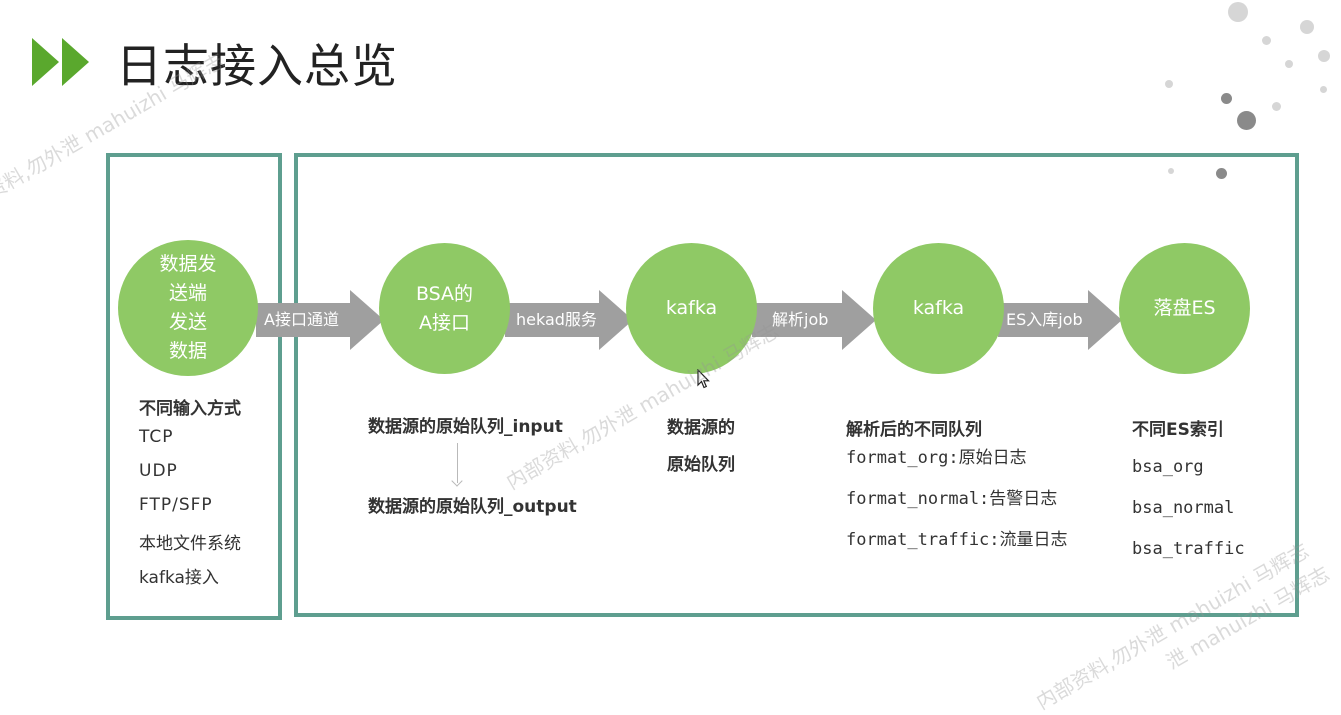 The image size is (1341, 715). I want to click on arrow-label: A接口通道, so click(301, 319).